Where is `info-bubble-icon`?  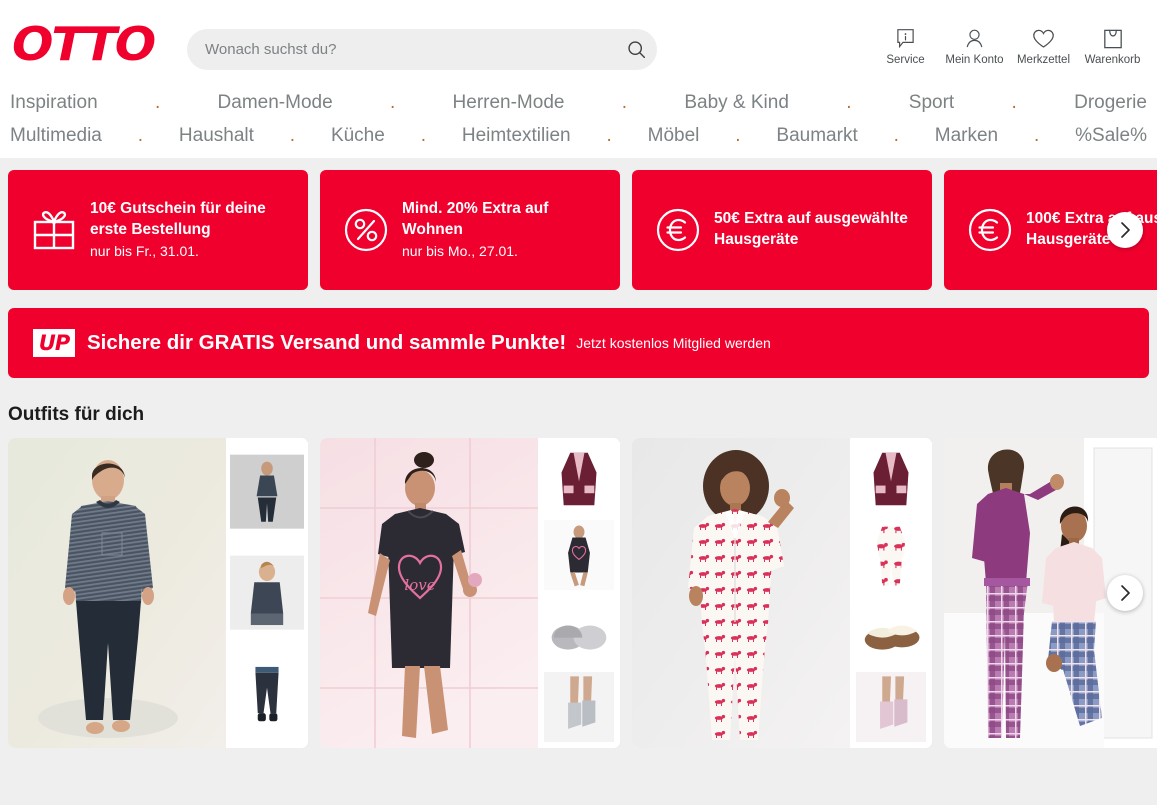 info-bubble-icon is located at coordinates (905, 37).